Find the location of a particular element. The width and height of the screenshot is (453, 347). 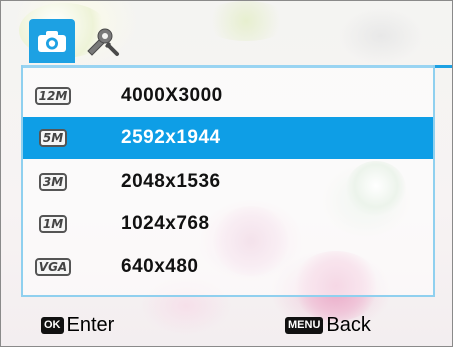

tab-settings is located at coordinates (102, 41).